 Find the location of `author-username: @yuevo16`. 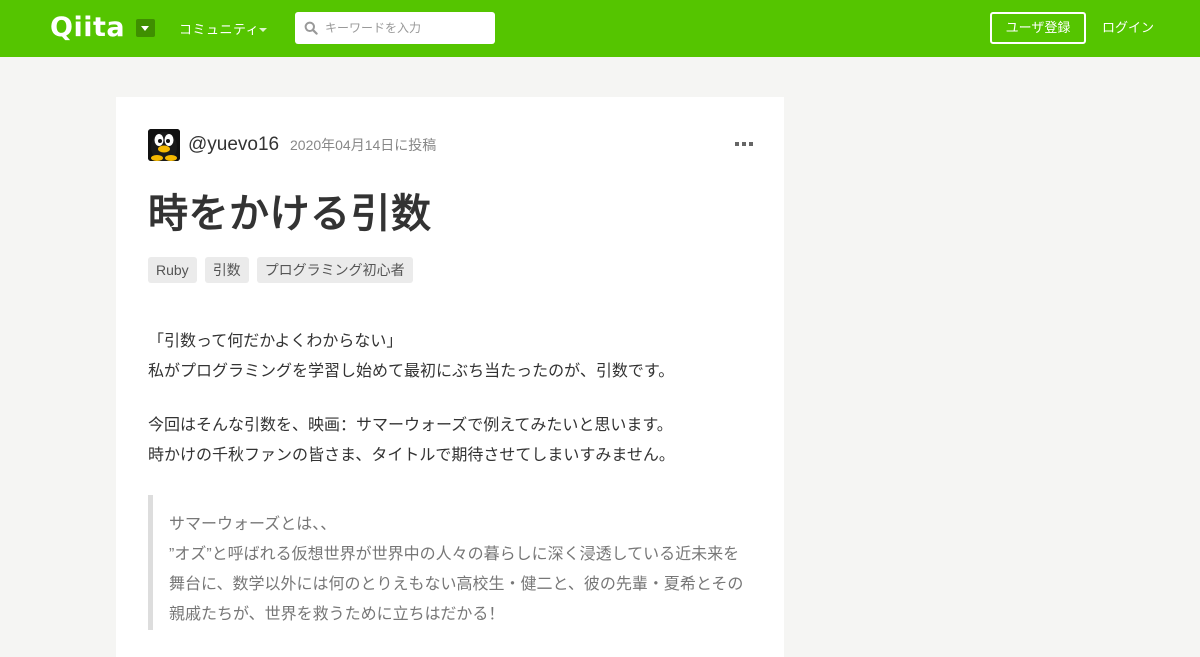

author-username: @yuevo16 is located at coordinates (233, 145).